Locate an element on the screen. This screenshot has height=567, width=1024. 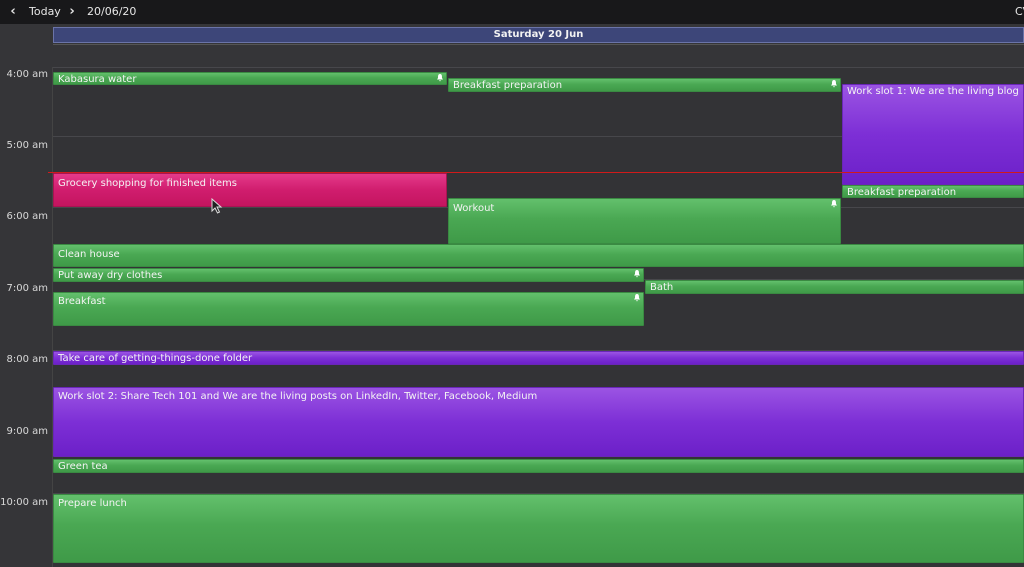
hour-line is located at coordinates (538, 67).